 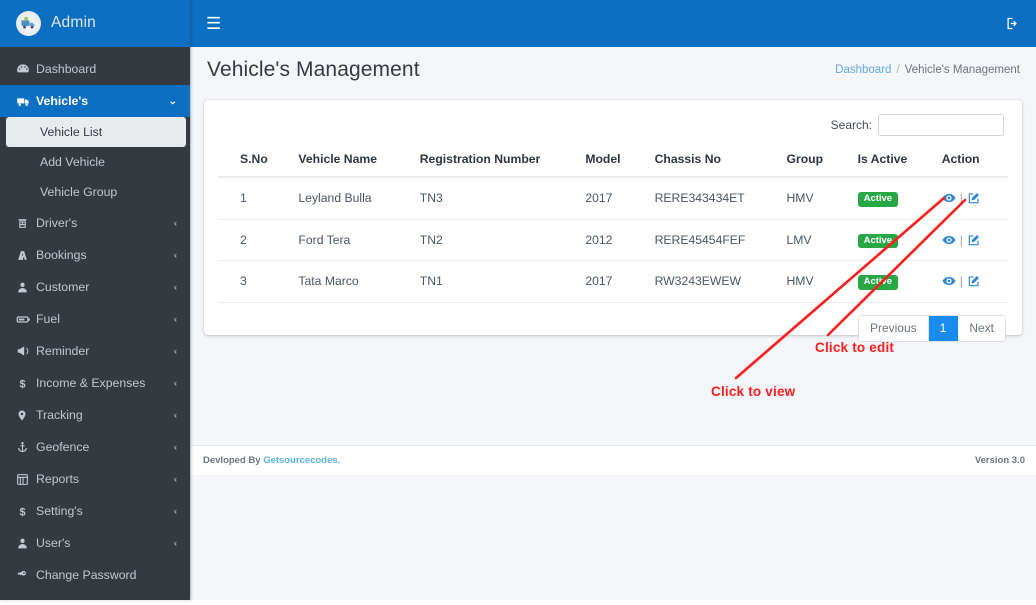 What do you see at coordinates (95, 575) in the screenshot?
I see `sidebar-item-change-password: Change Password` at bounding box center [95, 575].